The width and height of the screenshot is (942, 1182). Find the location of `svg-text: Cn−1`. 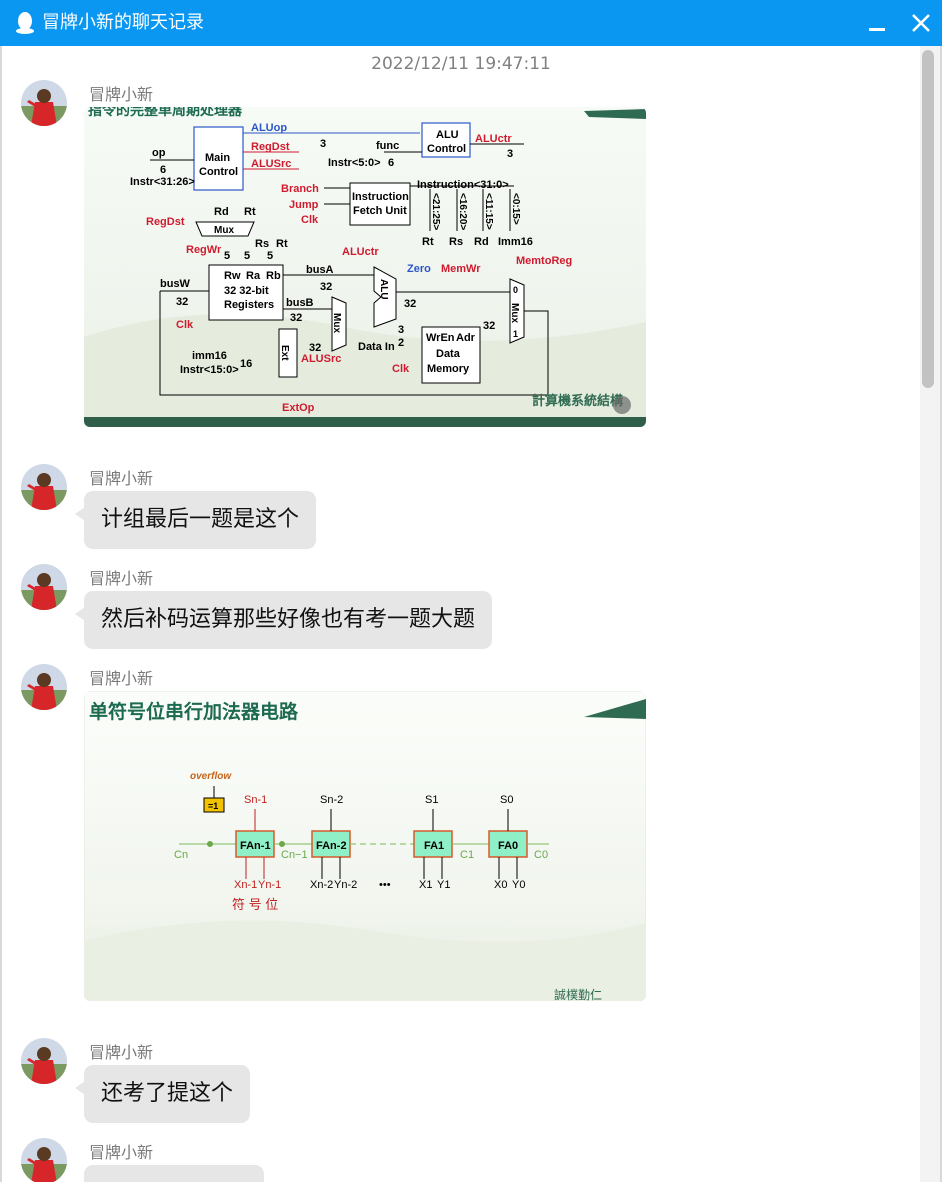

svg-text: Cn−1 is located at coordinates (294, 855).